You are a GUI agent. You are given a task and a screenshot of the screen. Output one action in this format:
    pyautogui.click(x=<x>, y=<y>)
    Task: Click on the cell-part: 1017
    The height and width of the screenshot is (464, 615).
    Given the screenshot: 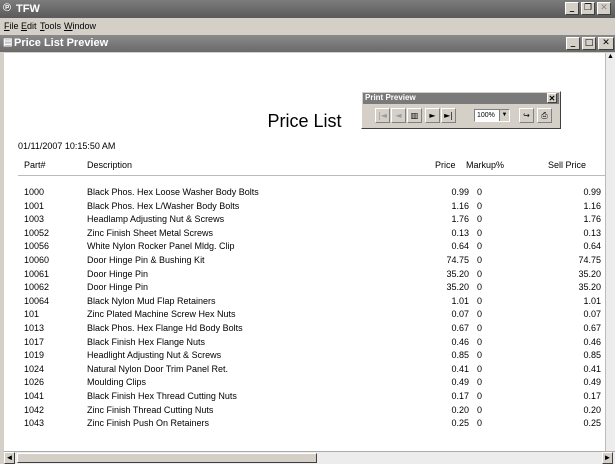 What is the action you would take?
    pyautogui.click(x=34, y=341)
    